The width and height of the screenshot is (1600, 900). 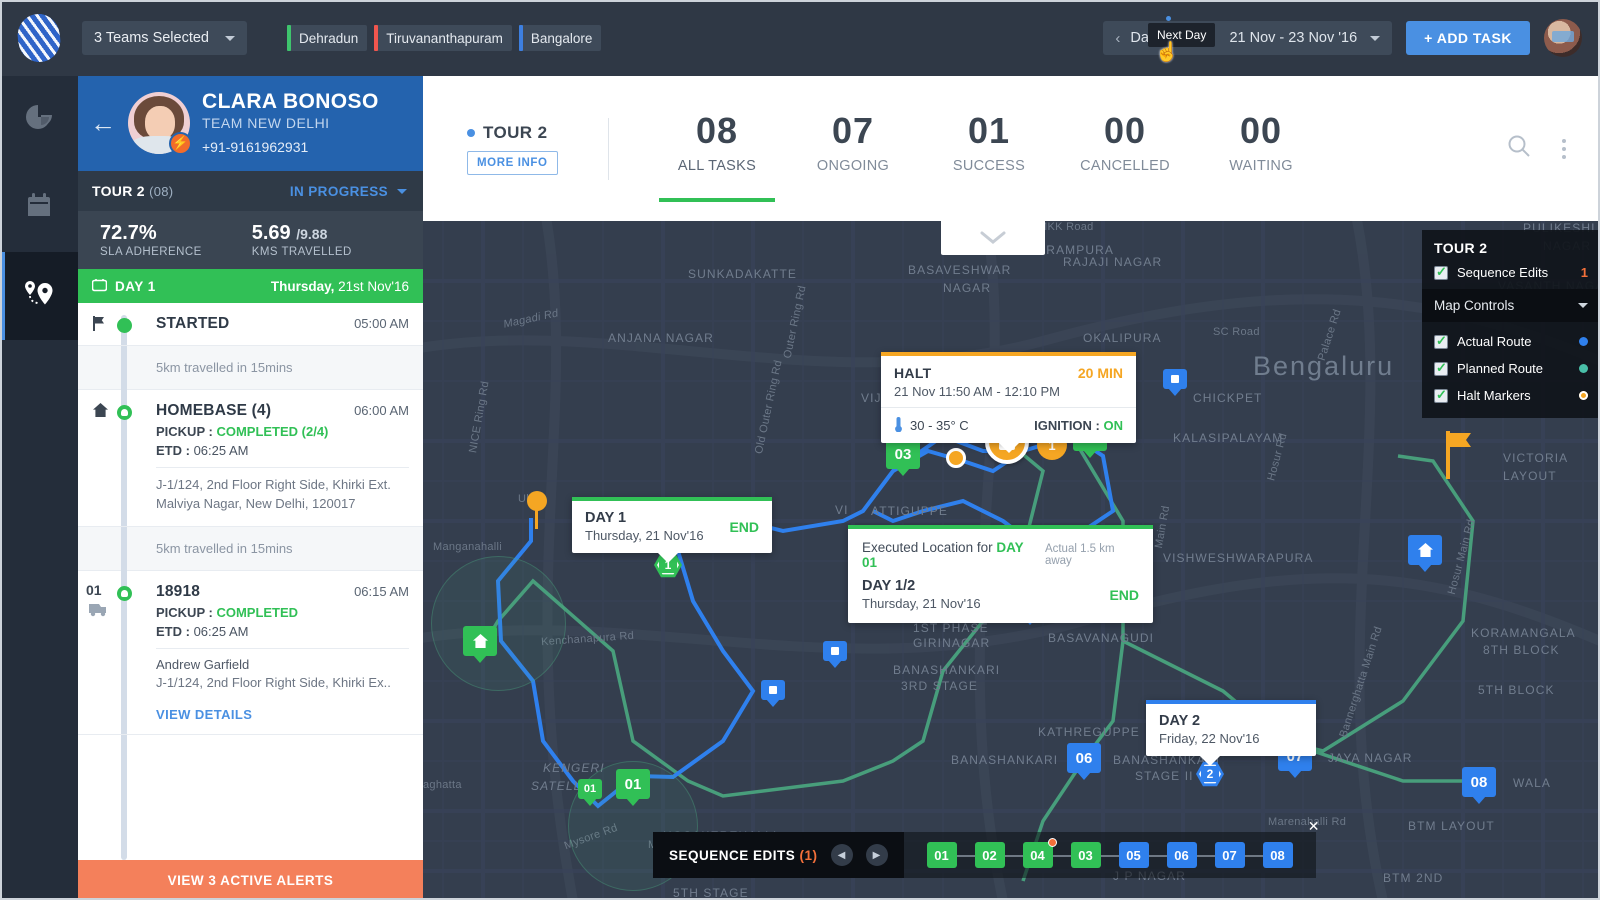 What do you see at coordinates (1511, 274) in the screenshot?
I see `sequence-edits-toggle: Sequence Edits 1` at bounding box center [1511, 274].